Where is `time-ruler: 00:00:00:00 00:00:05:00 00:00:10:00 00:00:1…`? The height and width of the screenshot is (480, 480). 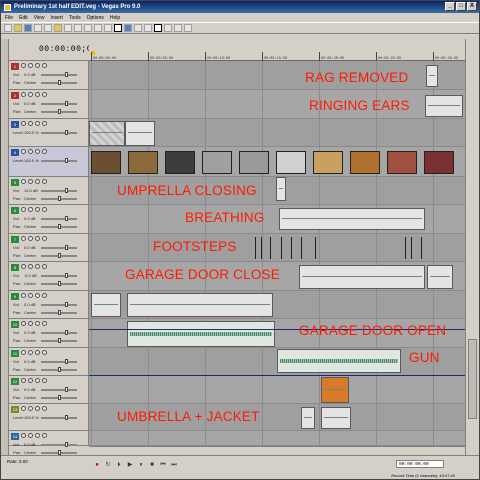 time-ruler: 00:00:00:00 00:00:05:00 00:00:10:00 00:00:1… is located at coordinates (277, 50).